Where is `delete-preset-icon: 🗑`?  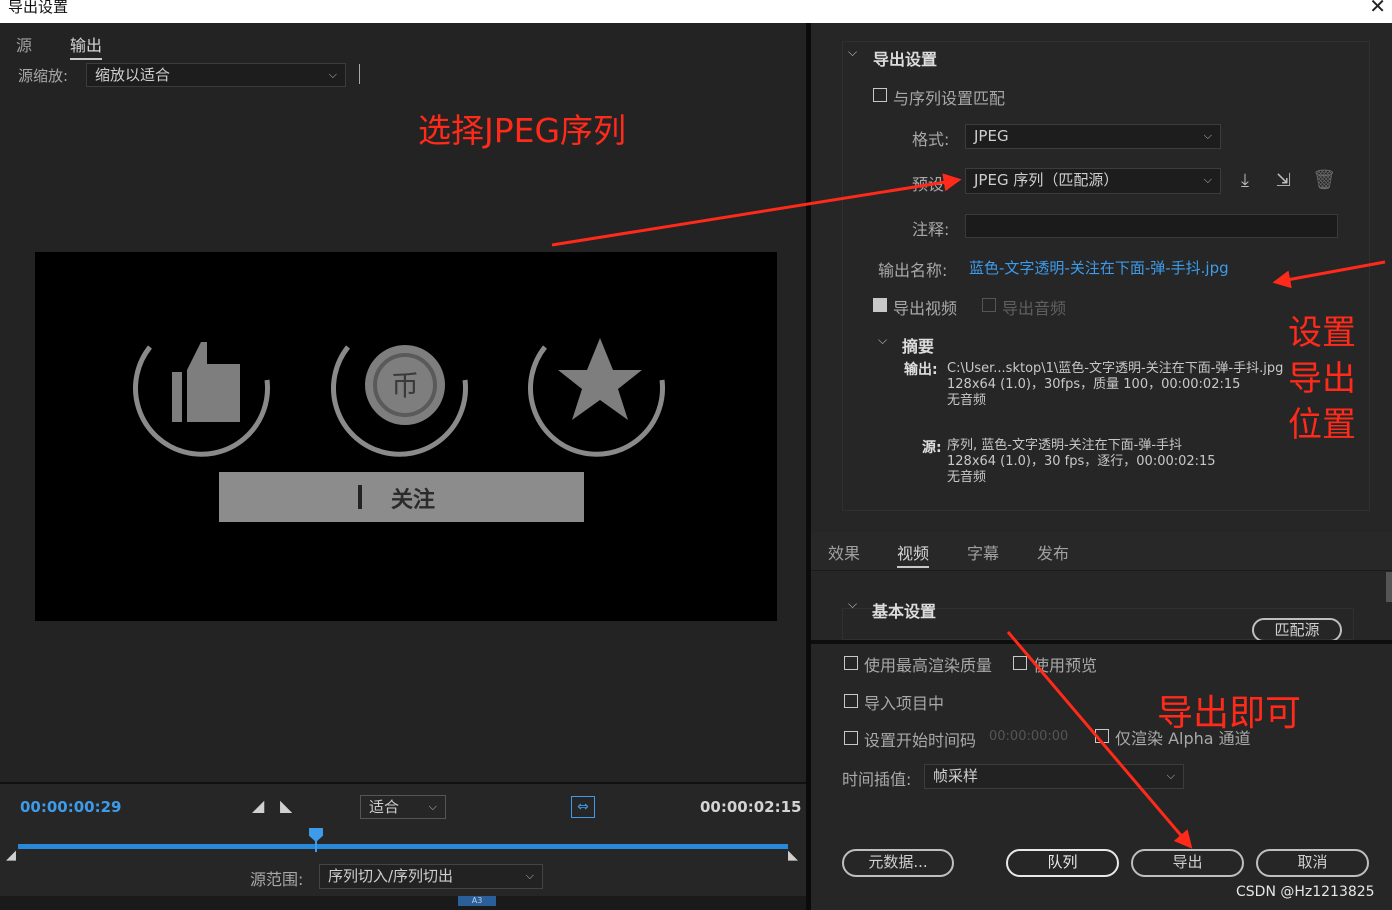
delete-preset-icon: 🗑 is located at coordinates (1324, 179).